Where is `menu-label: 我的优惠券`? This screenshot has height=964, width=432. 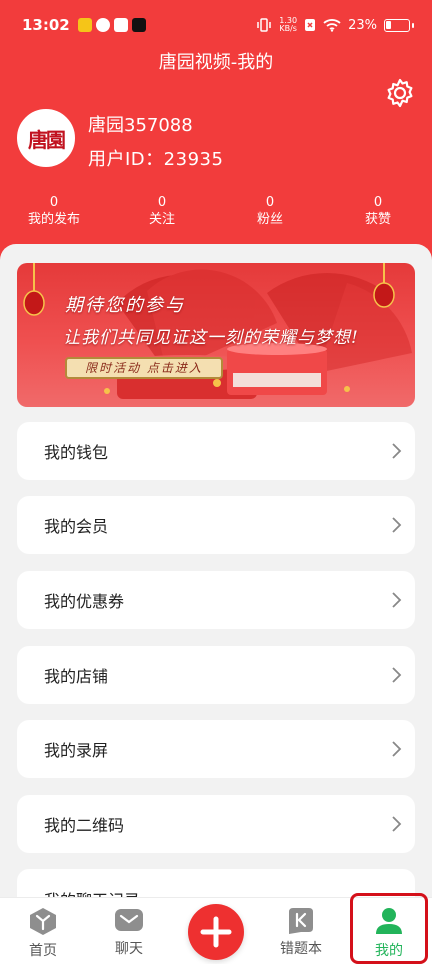
menu-label: 我的优惠券 is located at coordinates (84, 601).